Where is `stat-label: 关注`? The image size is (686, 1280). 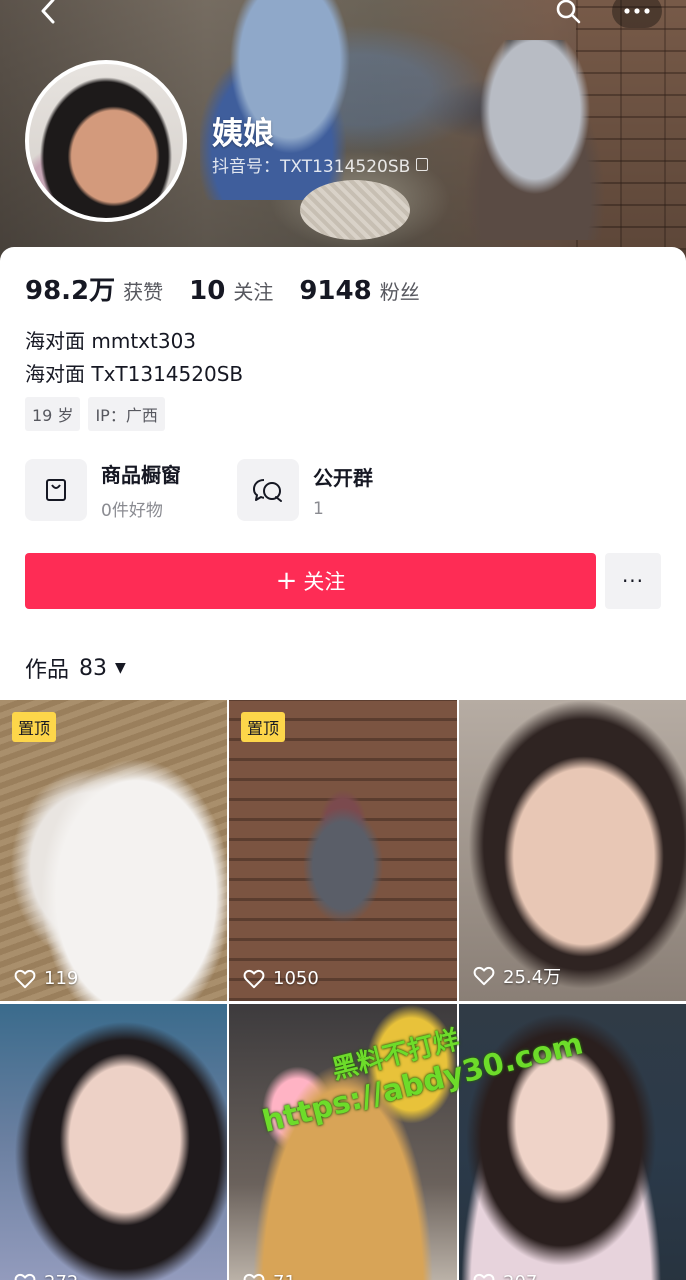 stat-label: 关注 is located at coordinates (253, 292).